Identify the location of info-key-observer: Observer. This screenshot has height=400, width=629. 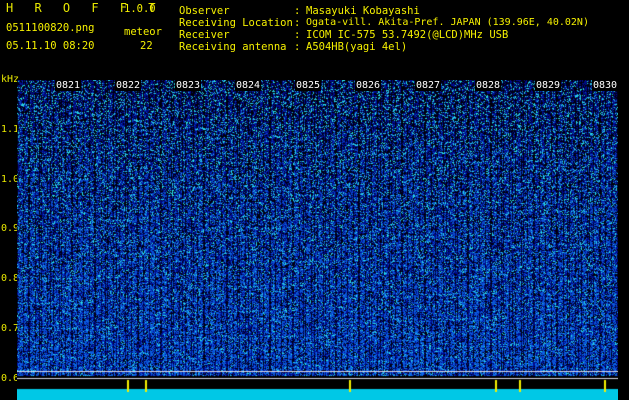
(204, 11).